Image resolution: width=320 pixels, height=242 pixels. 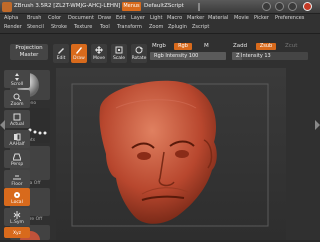 I want to click on lsym-icon, so click(x=17, y=215).